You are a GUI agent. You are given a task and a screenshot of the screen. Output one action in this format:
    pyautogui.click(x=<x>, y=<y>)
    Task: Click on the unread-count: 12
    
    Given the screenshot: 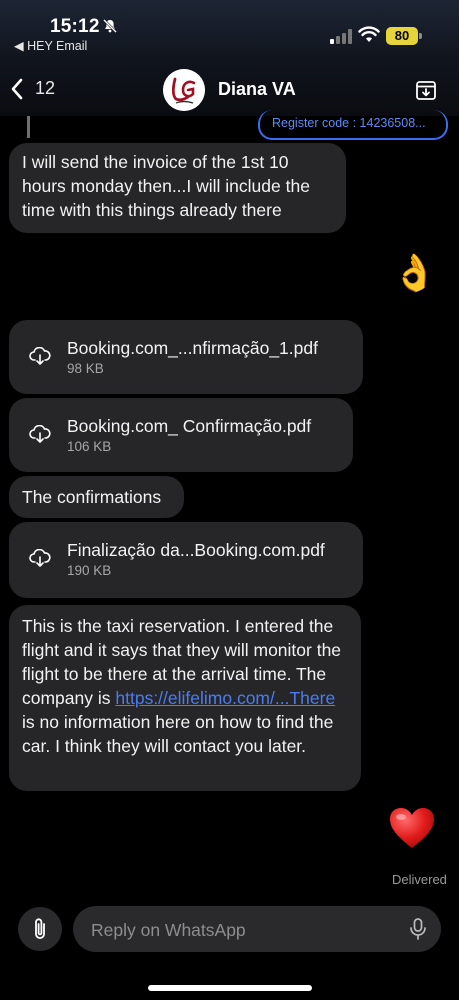 What is the action you would take?
    pyautogui.click(x=45, y=88)
    